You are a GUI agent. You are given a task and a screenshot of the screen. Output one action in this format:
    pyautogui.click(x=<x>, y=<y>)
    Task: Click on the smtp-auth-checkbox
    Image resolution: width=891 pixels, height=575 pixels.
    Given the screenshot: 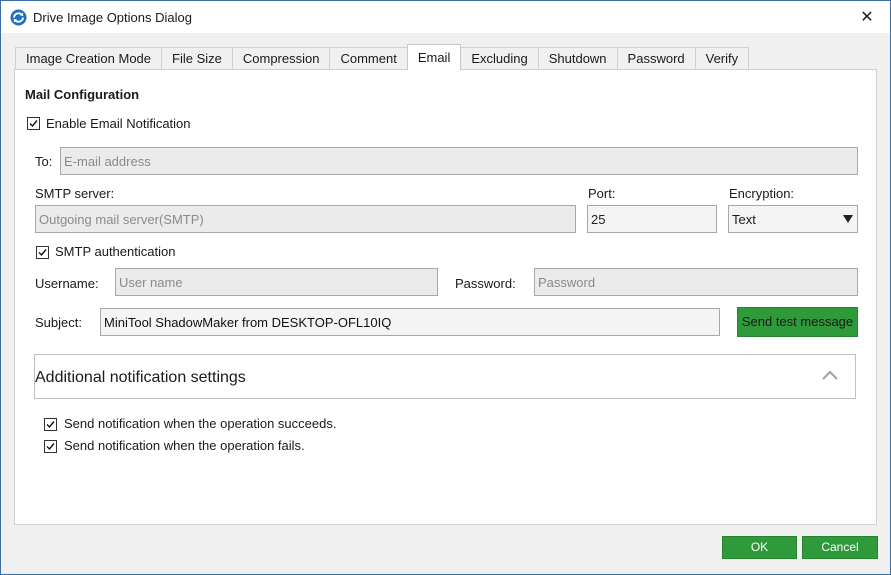 What is the action you would take?
    pyautogui.click(x=42, y=252)
    